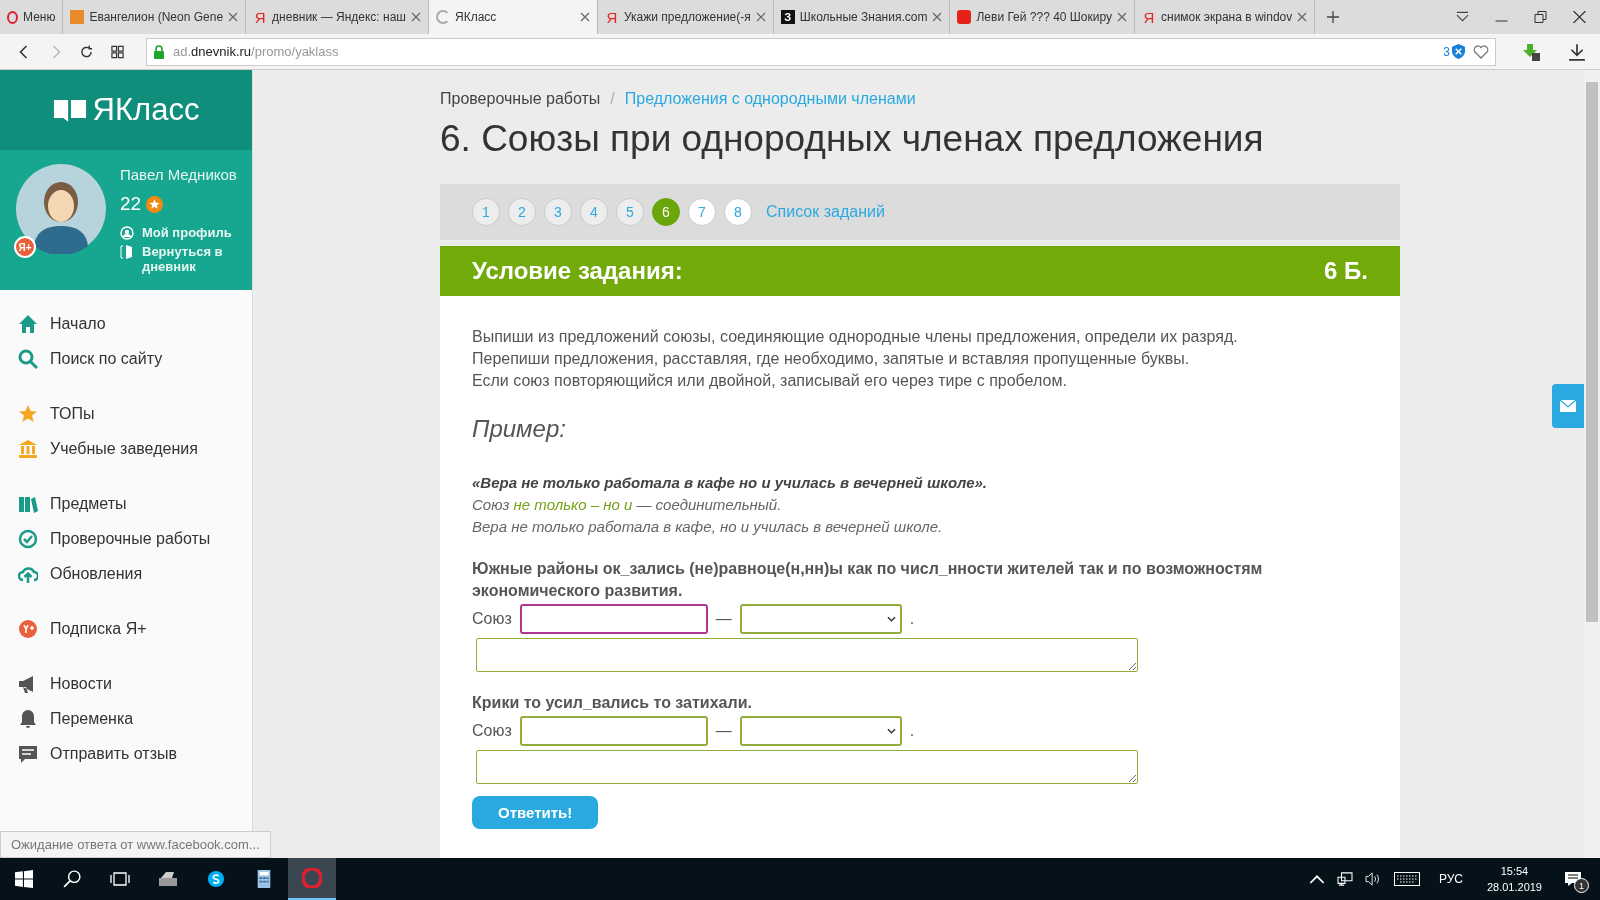 The image size is (1600, 900). Describe the element at coordinates (1346, 271) in the screenshot. I see `condition-points: 6 Б.` at that location.